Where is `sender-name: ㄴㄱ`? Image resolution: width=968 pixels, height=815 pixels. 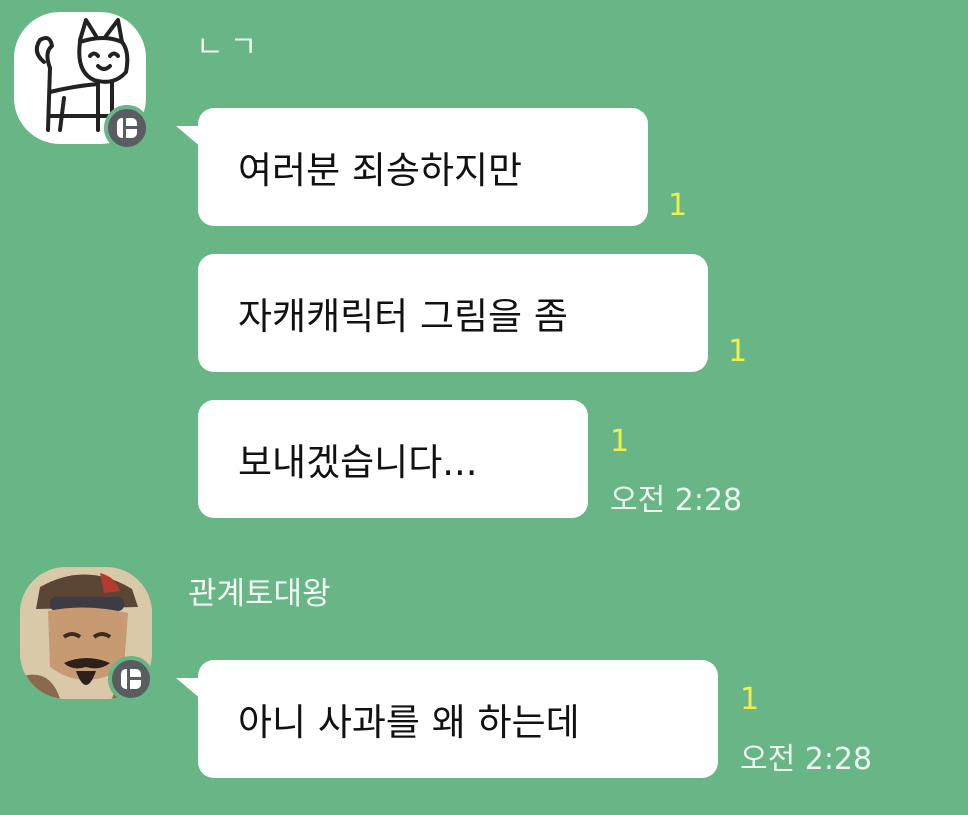 sender-name: ㄴㄱ is located at coordinates (230, 47).